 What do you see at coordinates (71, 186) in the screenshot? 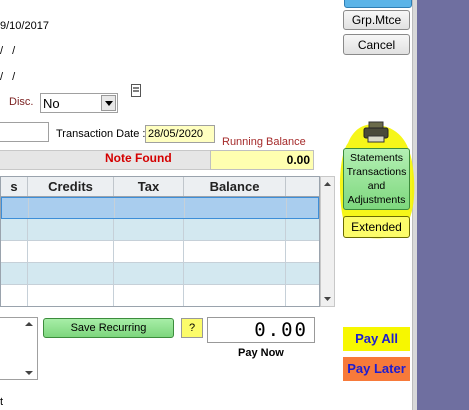
I see `column-header-credits: Credits` at bounding box center [71, 186].